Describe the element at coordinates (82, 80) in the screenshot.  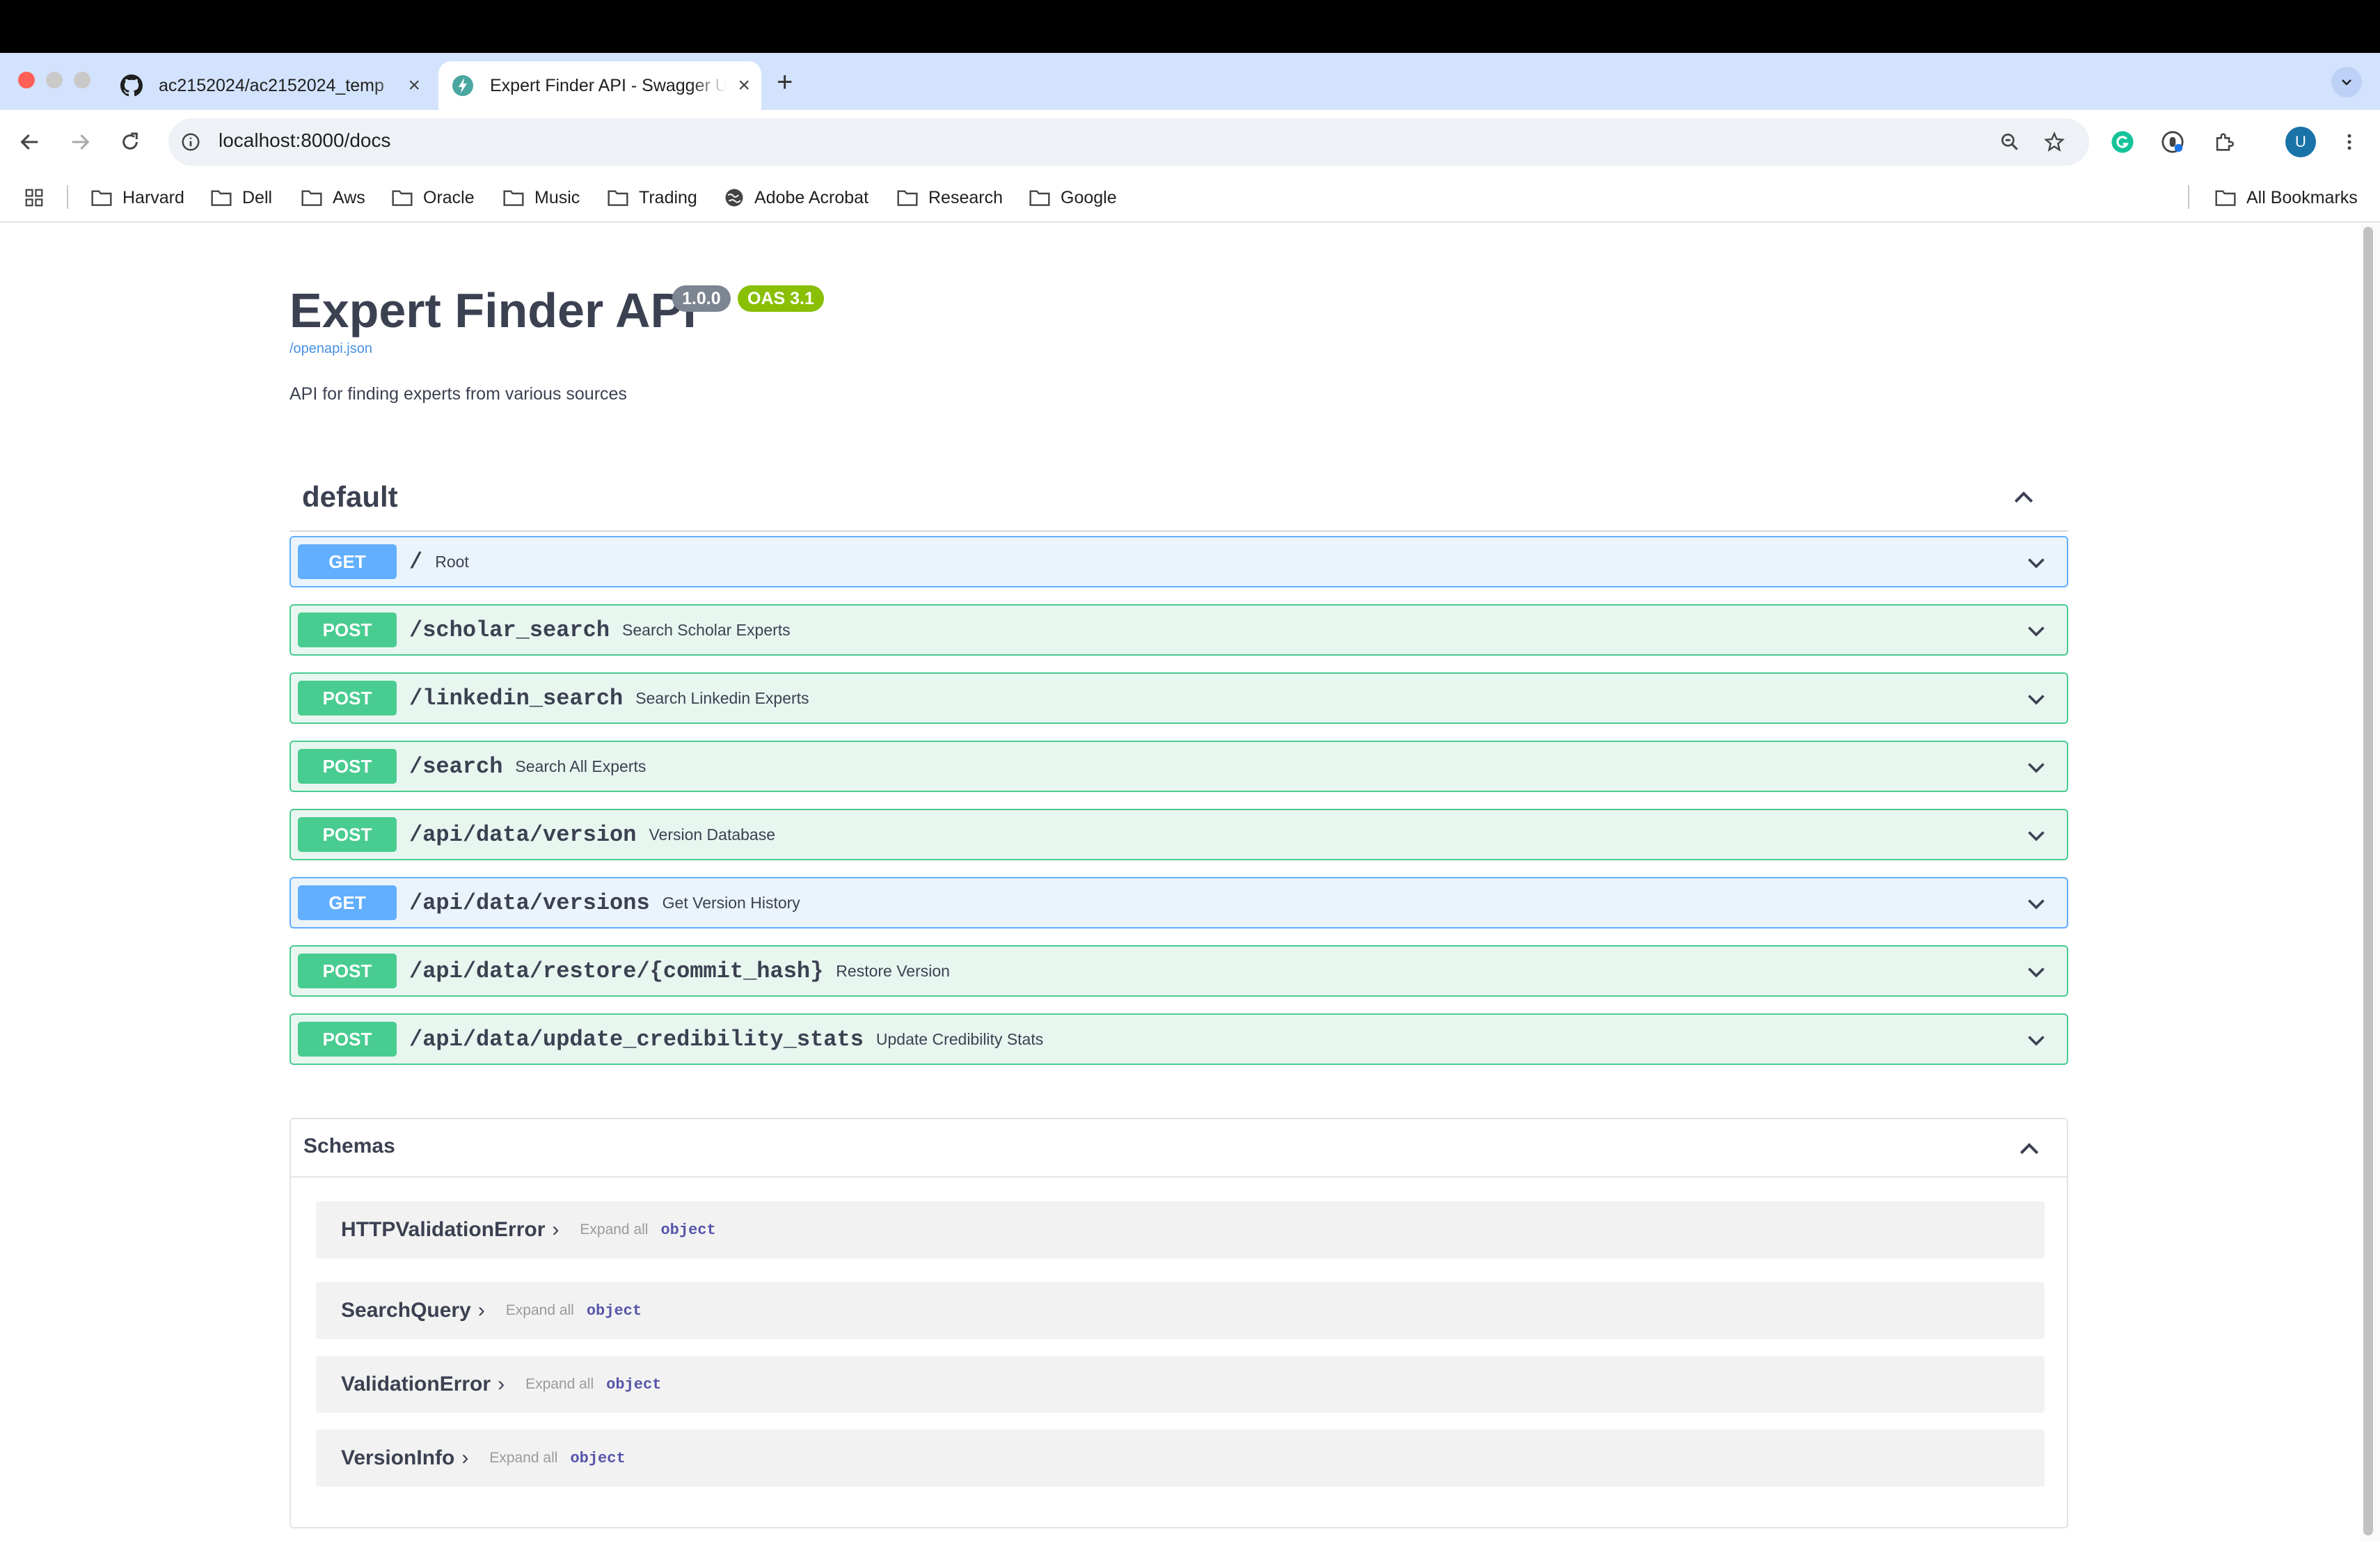
I see `window-zoom-button` at that location.